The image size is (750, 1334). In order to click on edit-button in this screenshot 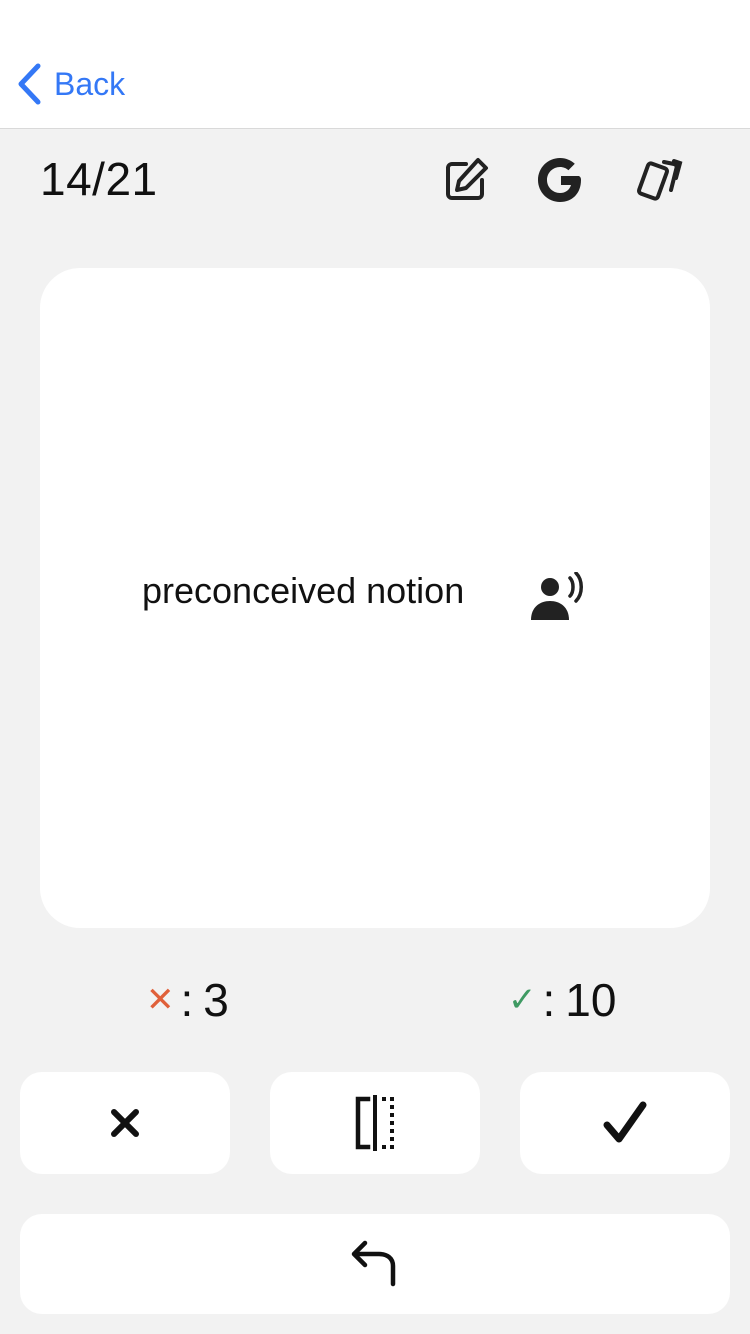, I will do `click(466, 180)`.